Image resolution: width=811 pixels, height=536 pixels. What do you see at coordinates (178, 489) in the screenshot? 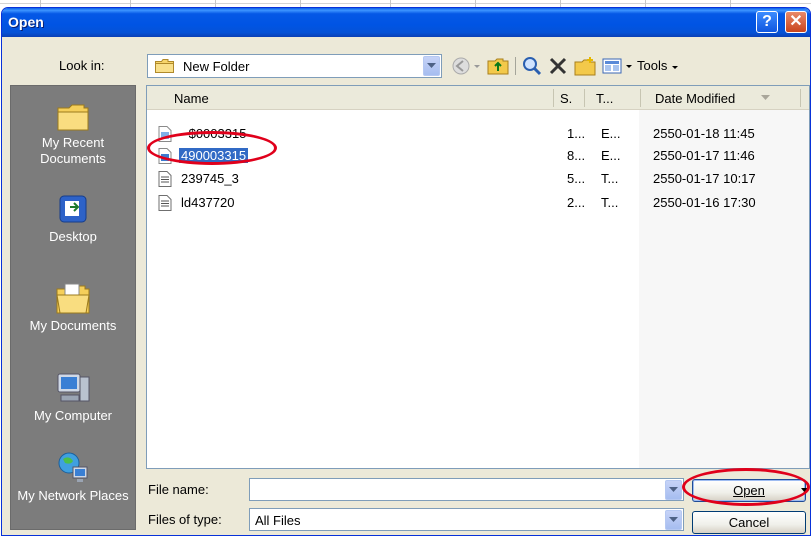
I see `file-name-label: File name:` at bounding box center [178, 489].